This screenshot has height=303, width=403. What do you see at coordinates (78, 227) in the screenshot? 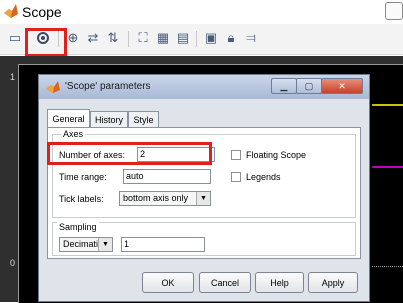
I see `sampling-group-label: Sampling` at bounding box center [78, 227].